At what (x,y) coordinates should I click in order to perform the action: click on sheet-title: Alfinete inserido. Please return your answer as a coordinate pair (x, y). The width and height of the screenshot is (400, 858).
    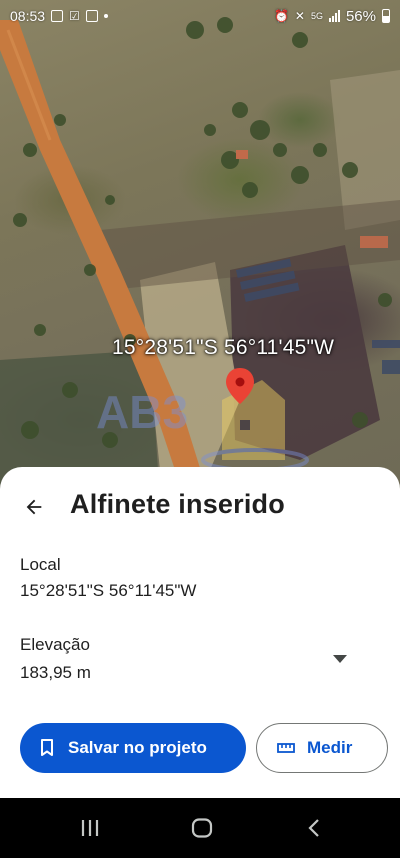
    Looking at the image, I should click on (177, 504).